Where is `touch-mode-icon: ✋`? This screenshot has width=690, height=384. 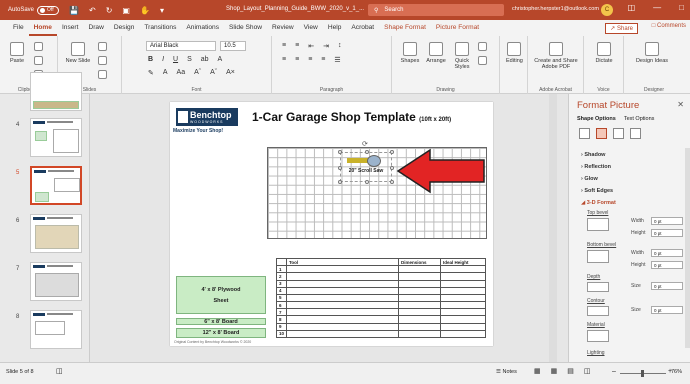
touch-mode-icon: ✋ is located at coordinates (145, 10).